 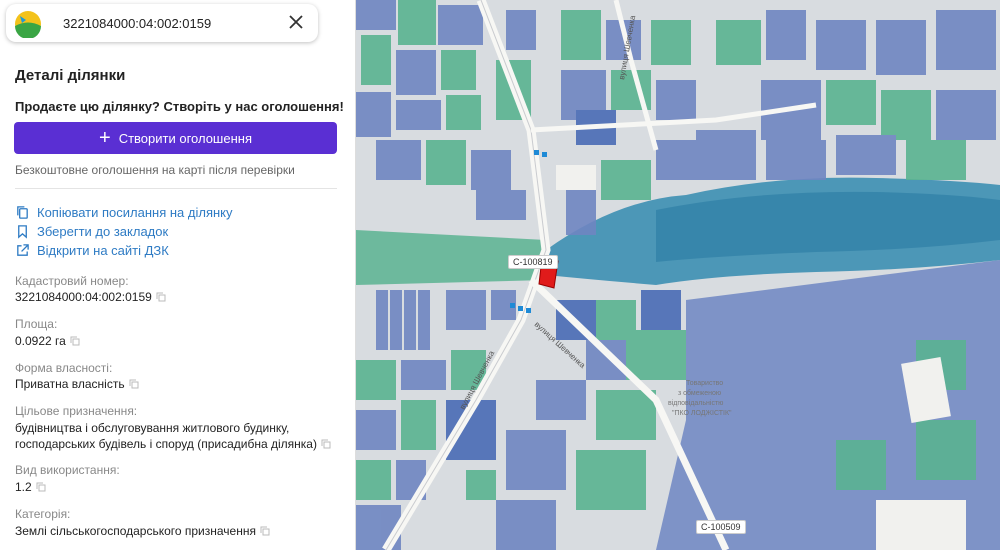 I want to click on create-listing-label: Створити оголошення, so click(x=185, y=138).